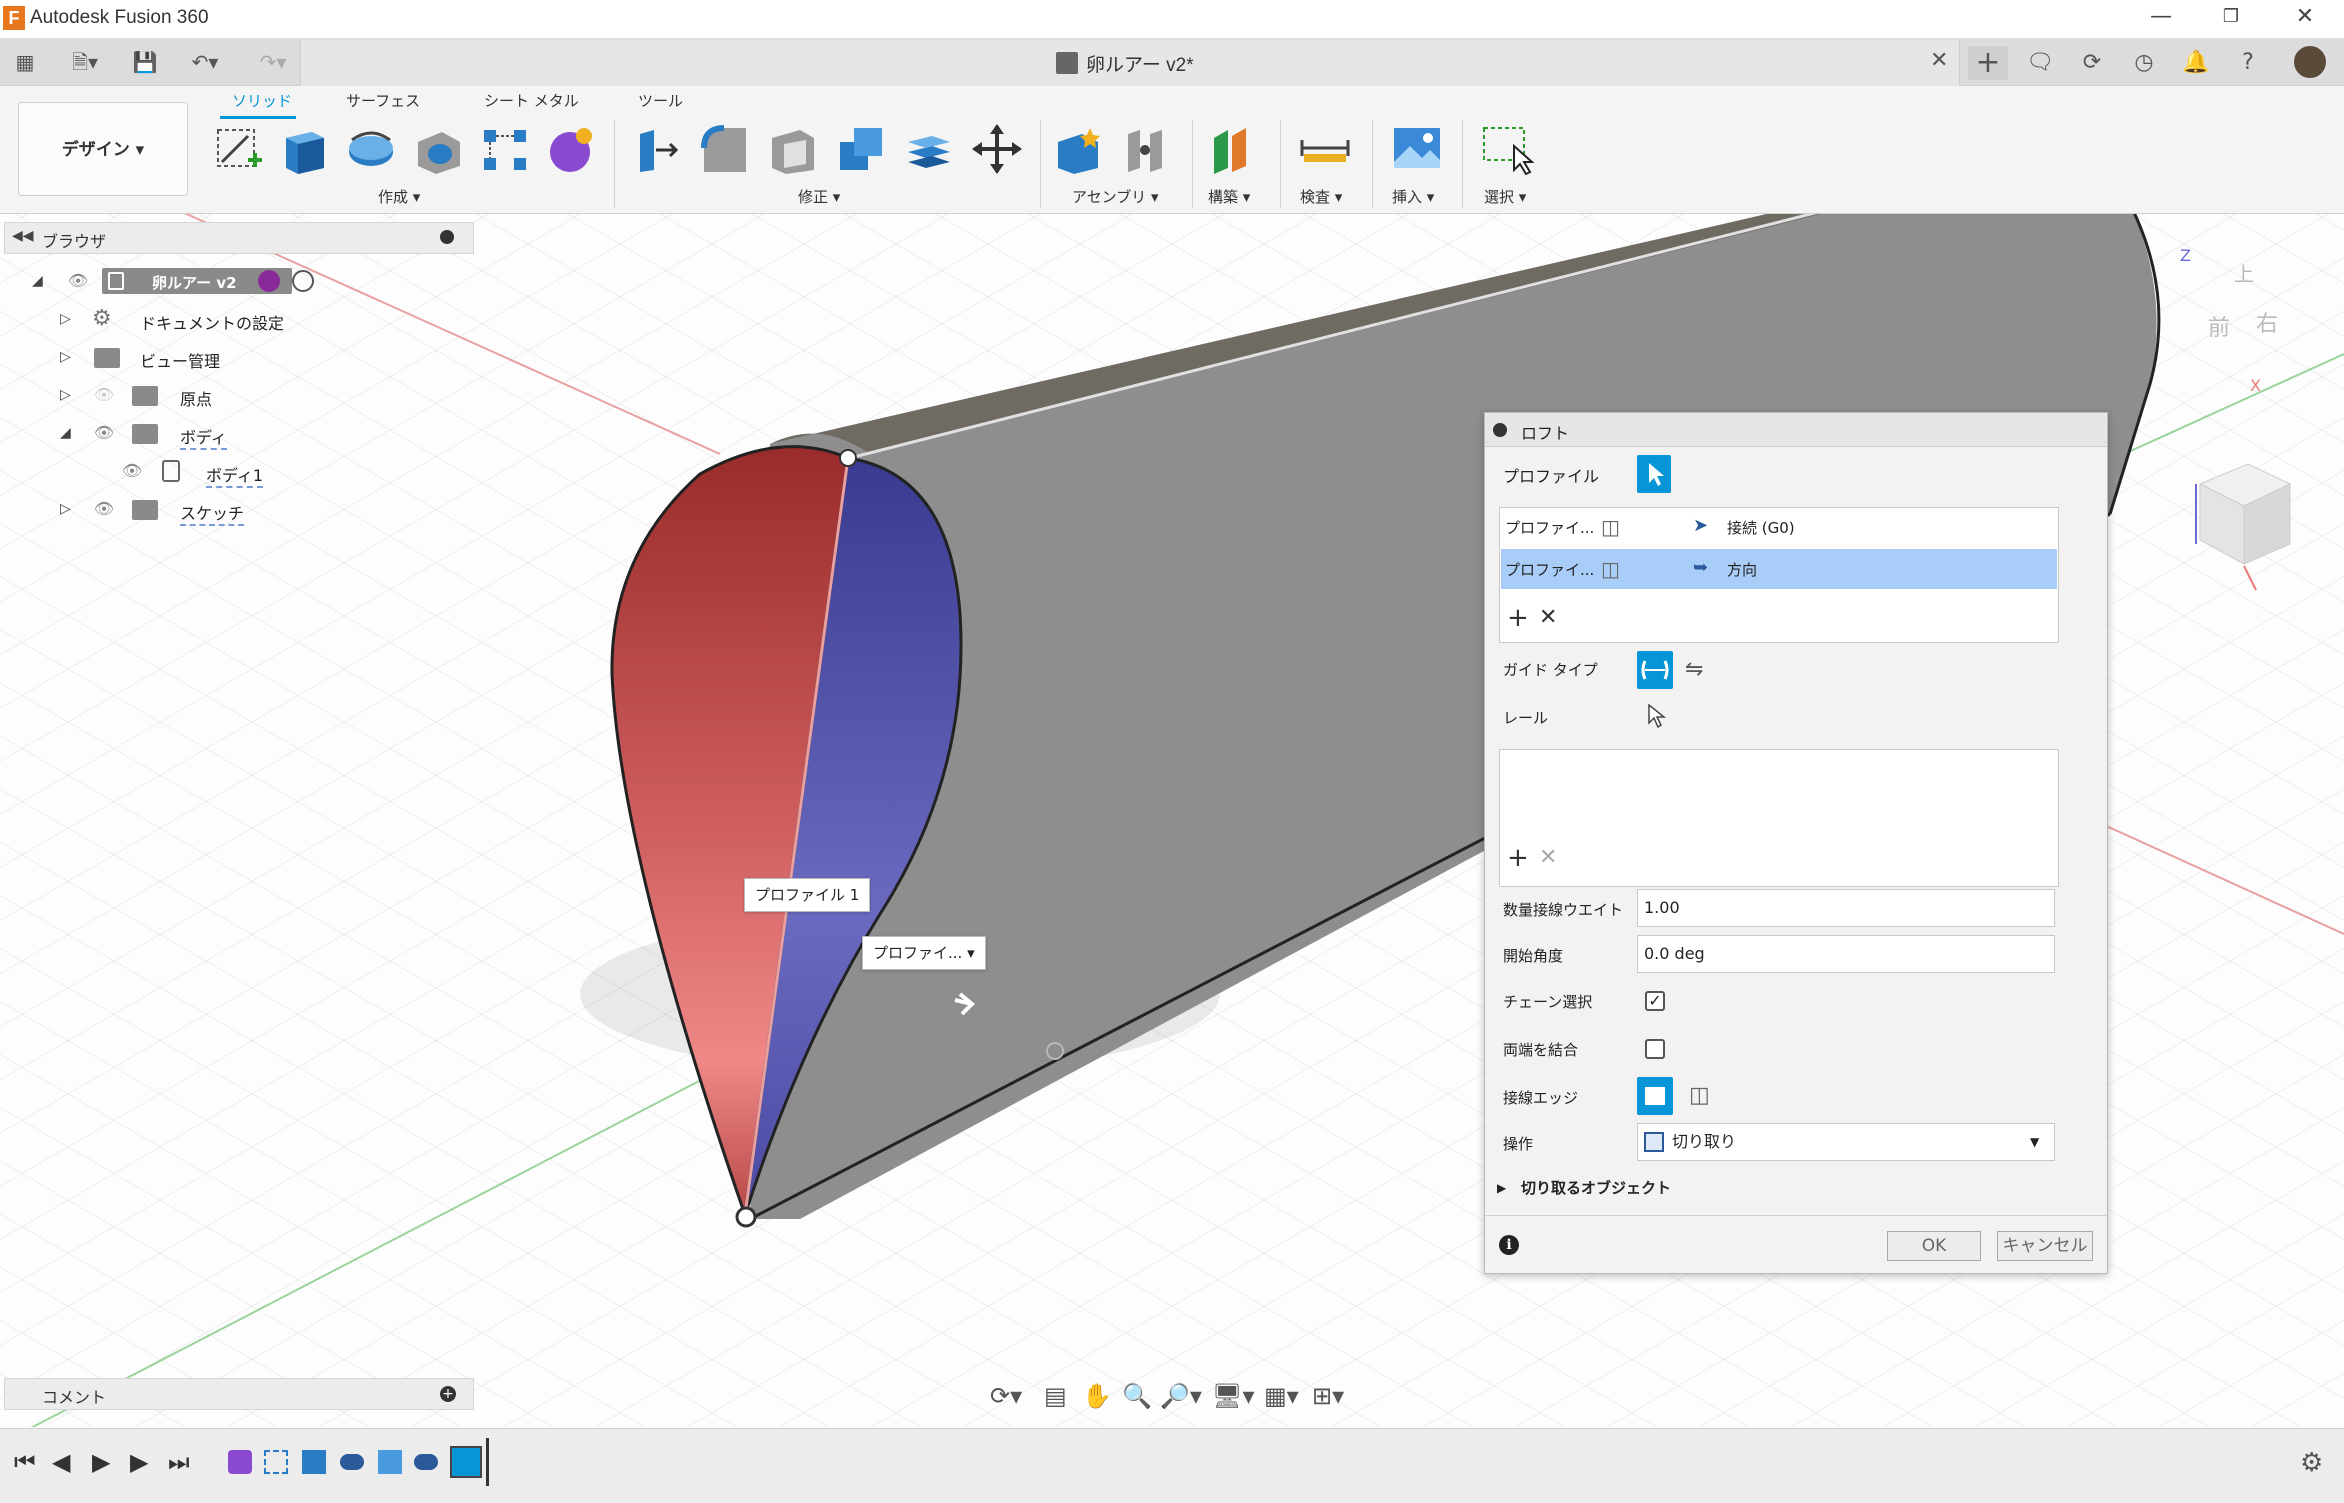 This screenshot has height=1503, width=2344. I want to click on collapse-triangle-icon: ◢, so click(69, 433).